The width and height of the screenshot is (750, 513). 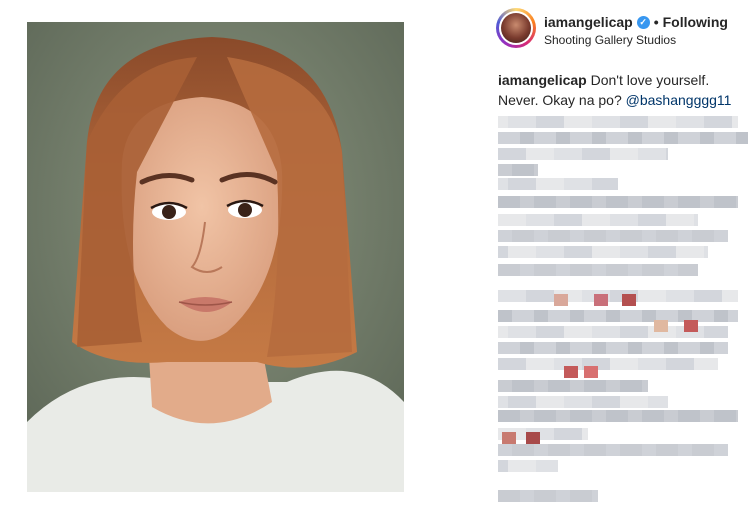 I want to click on avatar, so click(x=516, y=28).